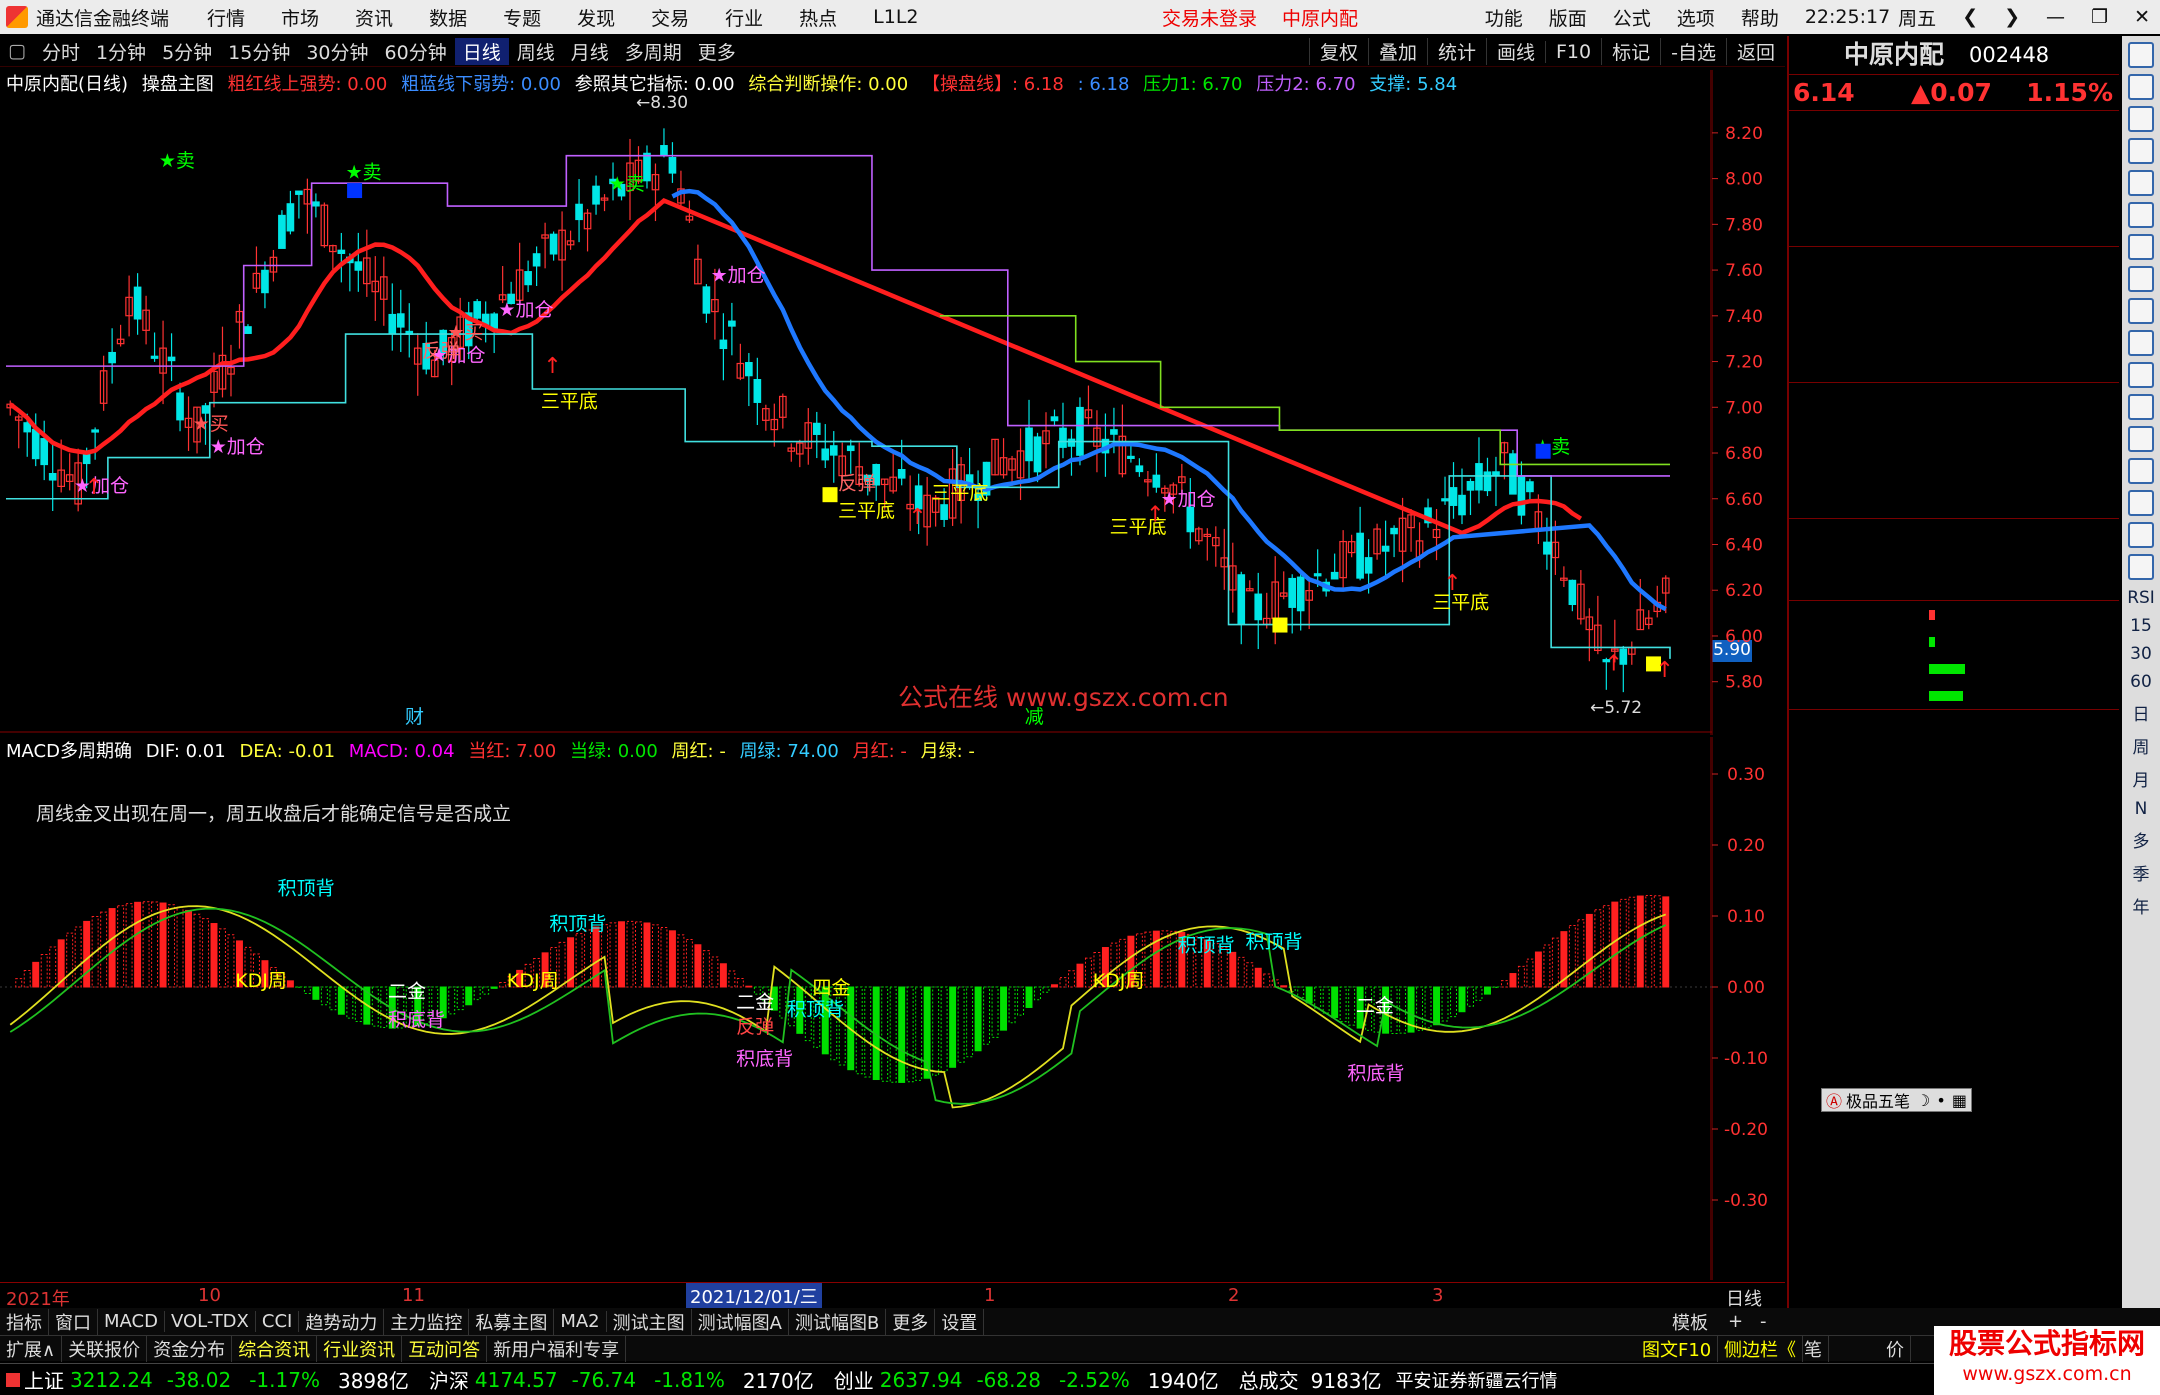 The height and width of the screenshot is (1395, 2160). I want to click on close-icon: ✕, so click(2142, 17).